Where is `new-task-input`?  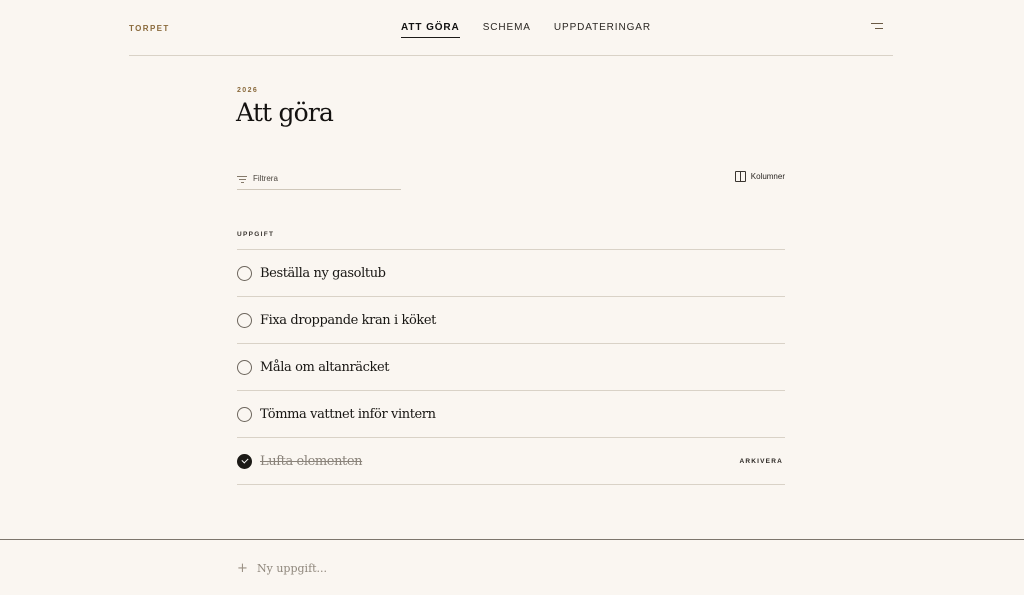 new-task-input is located at coordinates (507, 568).